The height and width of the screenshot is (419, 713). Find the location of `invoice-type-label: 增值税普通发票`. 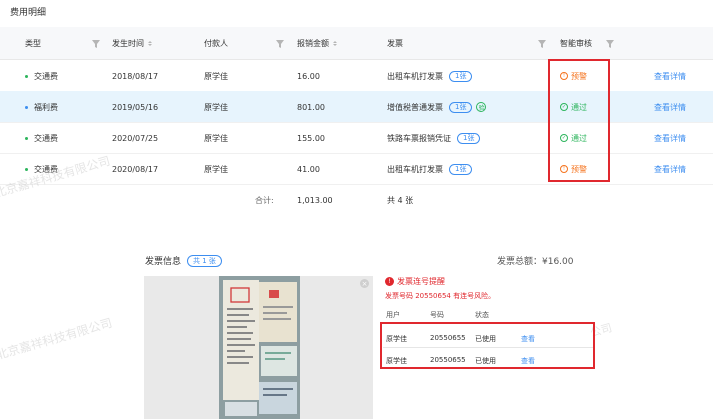

invoice-type-label: 增值税普通发票 is located at coordinates (415, 107).